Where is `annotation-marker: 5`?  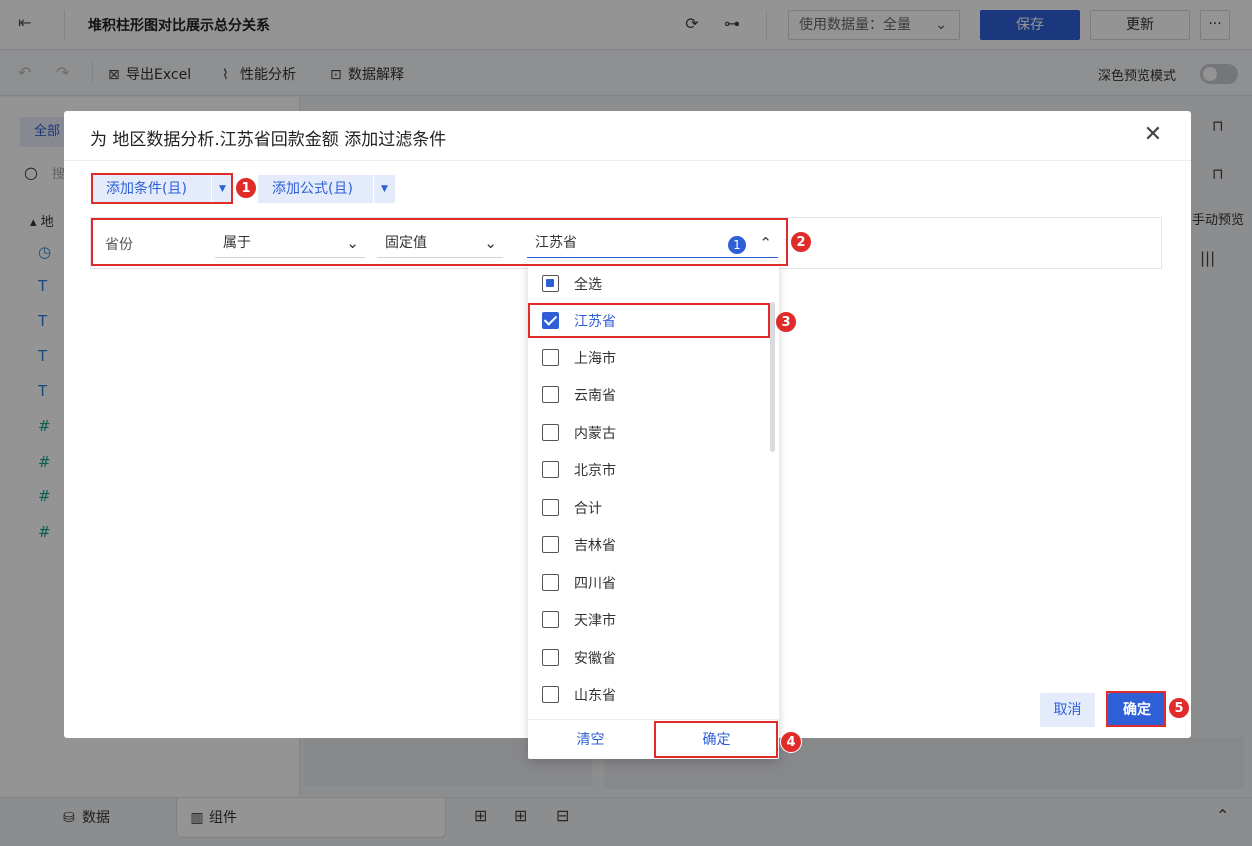 annotation-marker: 5 is located at coordinates (1179, 708).